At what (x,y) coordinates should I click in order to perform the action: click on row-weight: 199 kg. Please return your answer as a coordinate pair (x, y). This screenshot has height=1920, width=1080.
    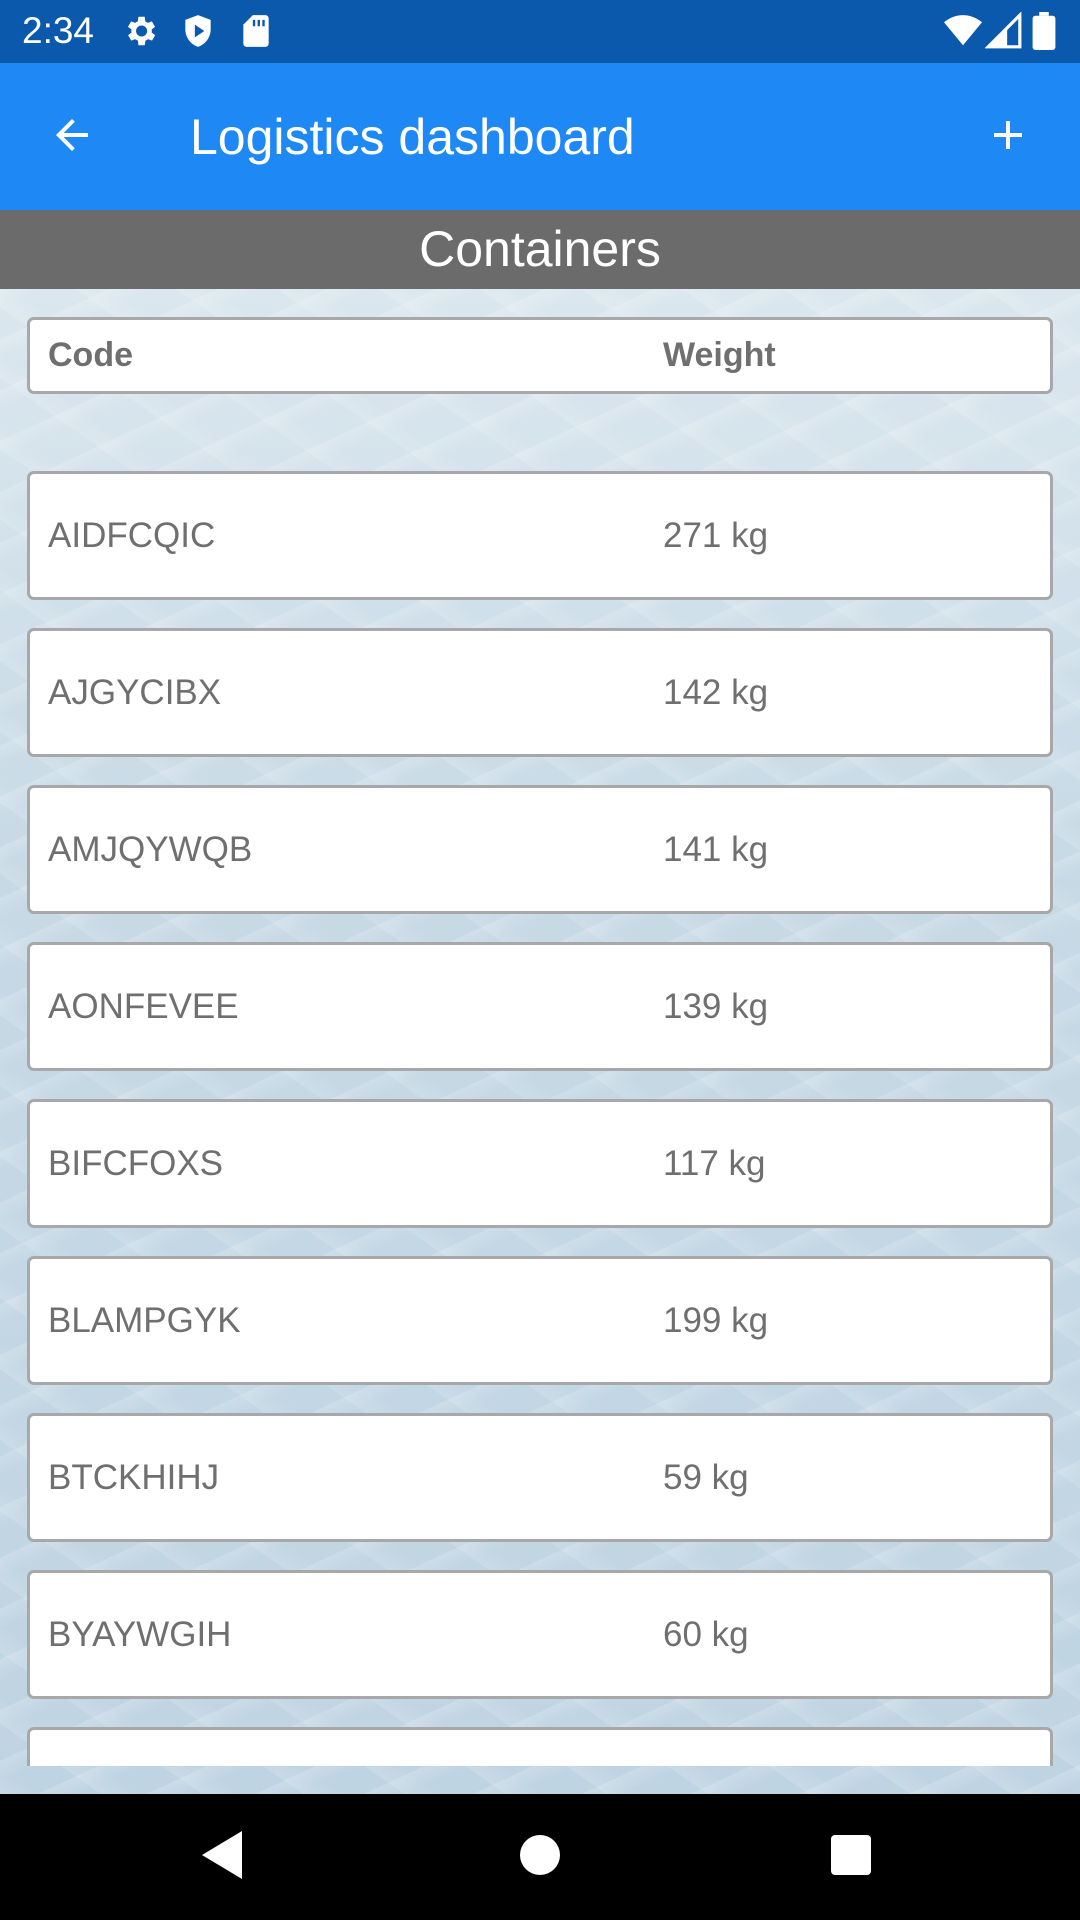
    Looking at the image, I should click on (716, 1320).